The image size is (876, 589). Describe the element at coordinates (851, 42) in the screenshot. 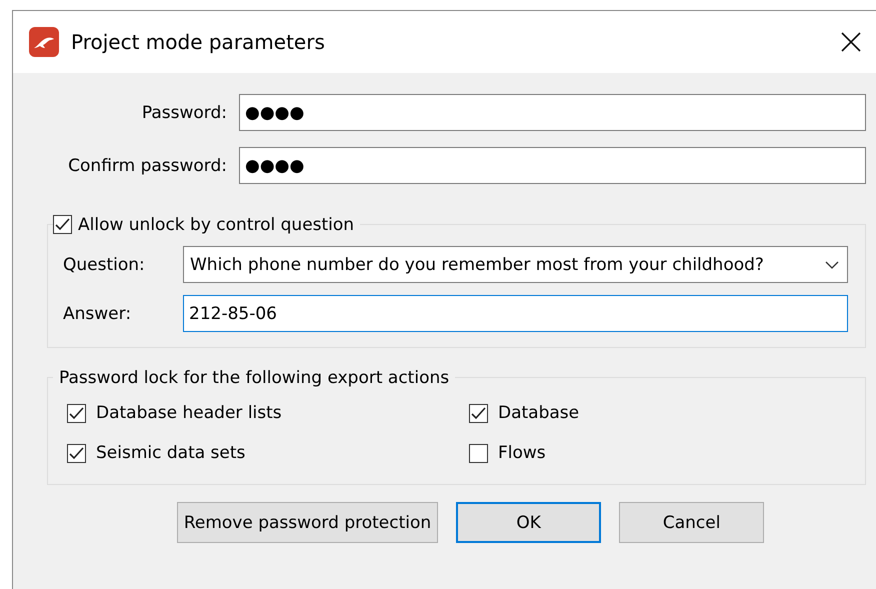

I see `close-icon` at that location.